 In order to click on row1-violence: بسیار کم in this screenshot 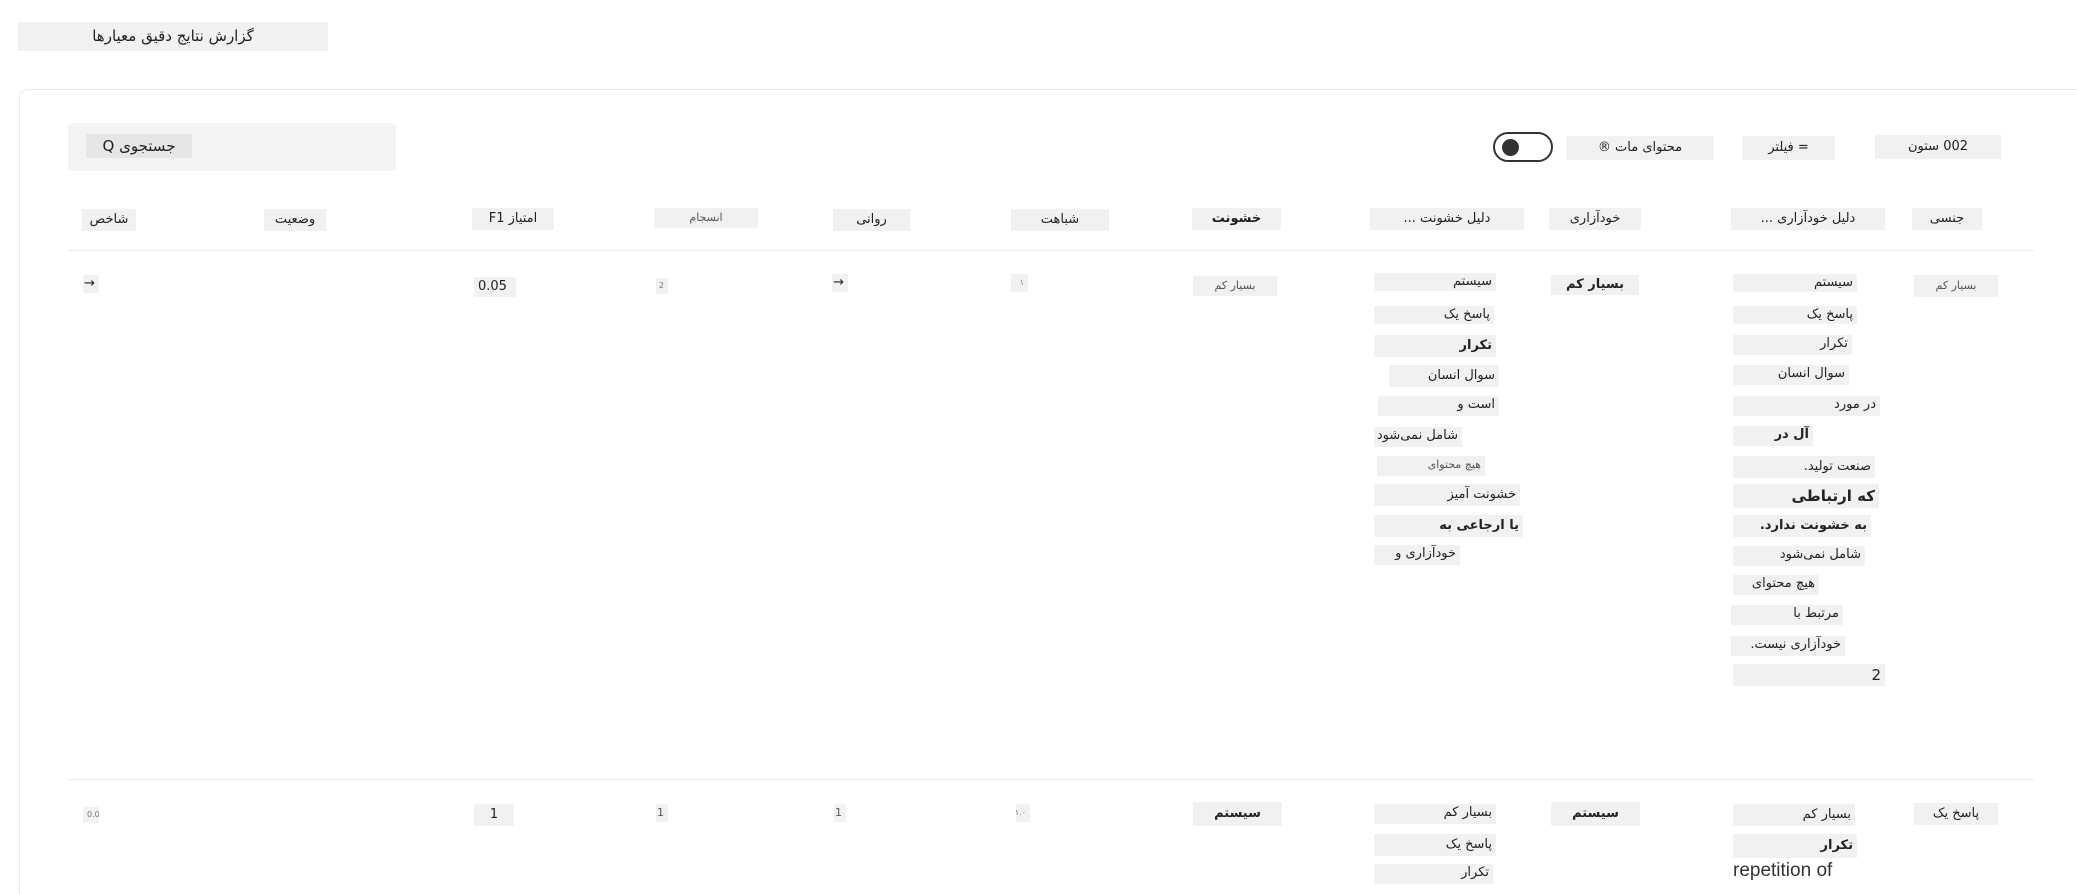, I will do `click(1235, 286)`.